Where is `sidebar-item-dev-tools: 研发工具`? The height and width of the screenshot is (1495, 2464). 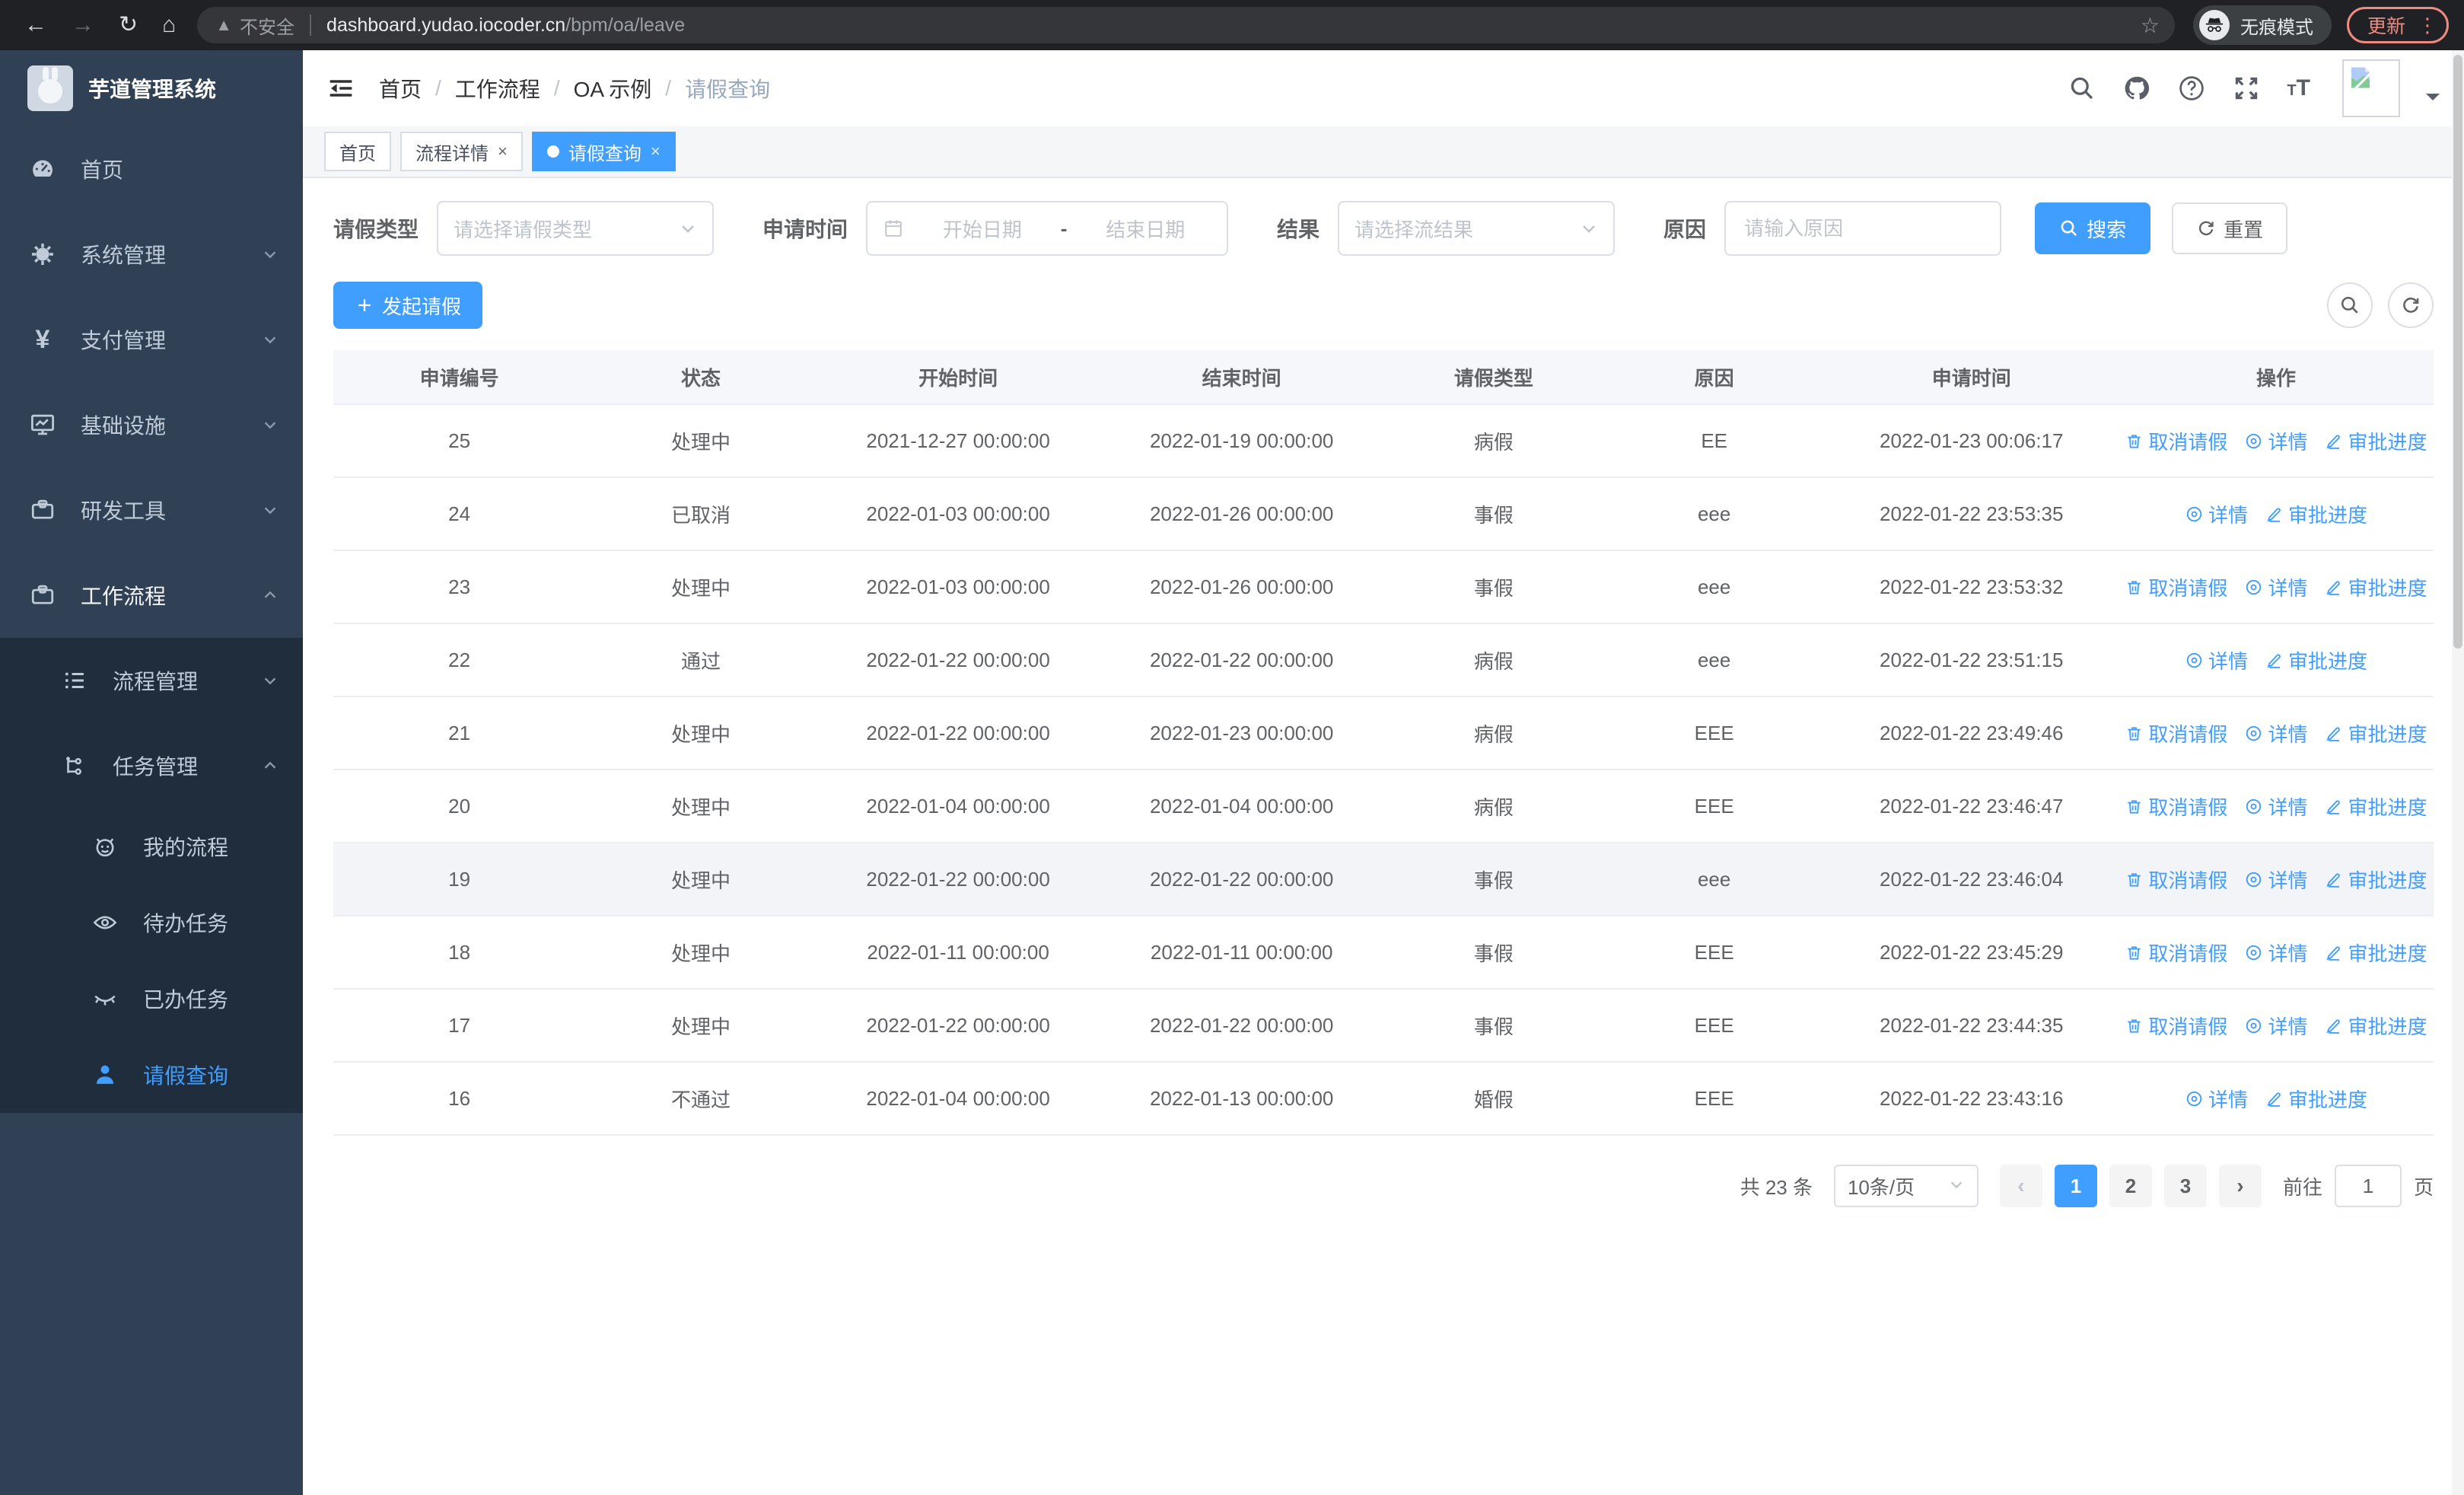
sidebar-item-dev-tools: 研发工具 is located at coordinates (151, 510).